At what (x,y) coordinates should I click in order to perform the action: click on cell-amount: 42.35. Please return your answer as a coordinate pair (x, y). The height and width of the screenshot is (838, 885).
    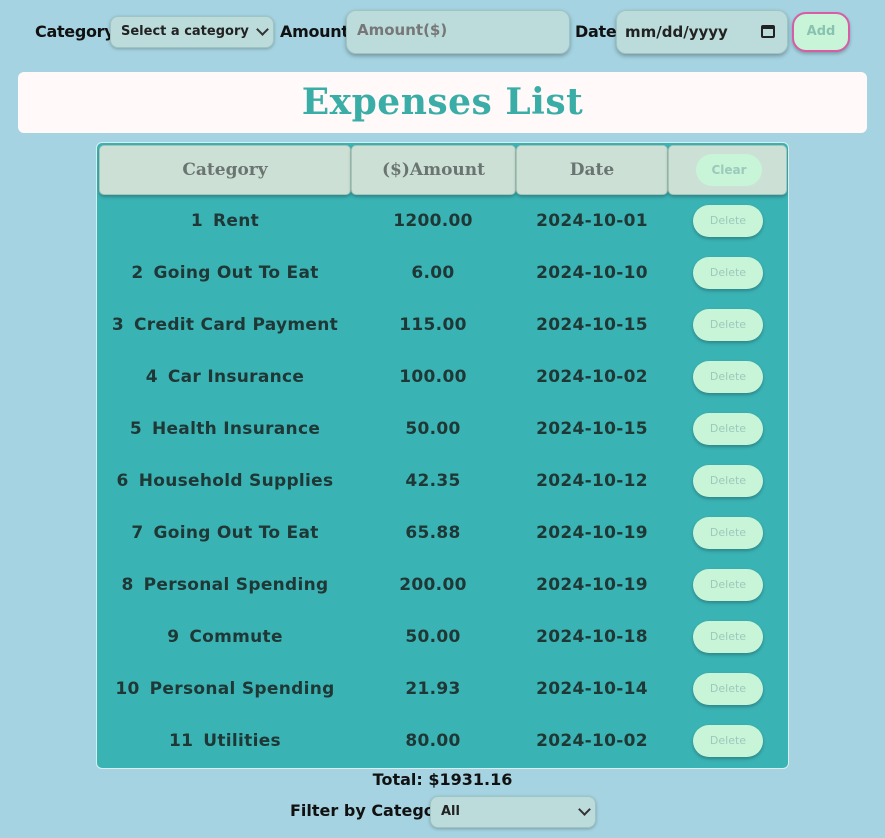
    Looking at the image, I should click on (433, 481).